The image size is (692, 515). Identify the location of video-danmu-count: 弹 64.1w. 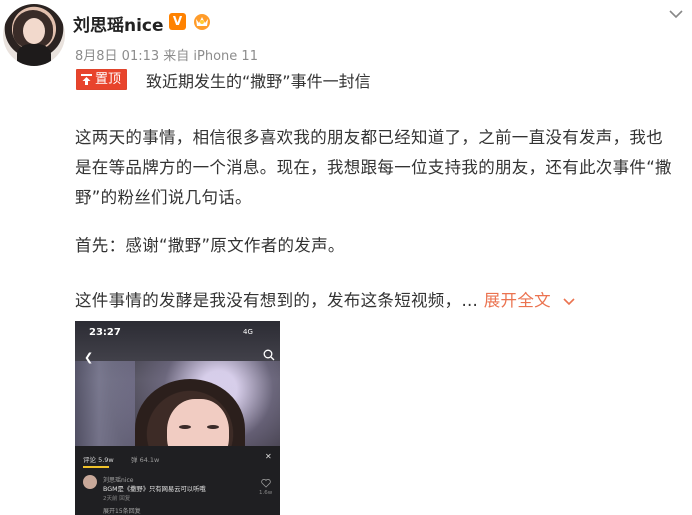
(145, 460).